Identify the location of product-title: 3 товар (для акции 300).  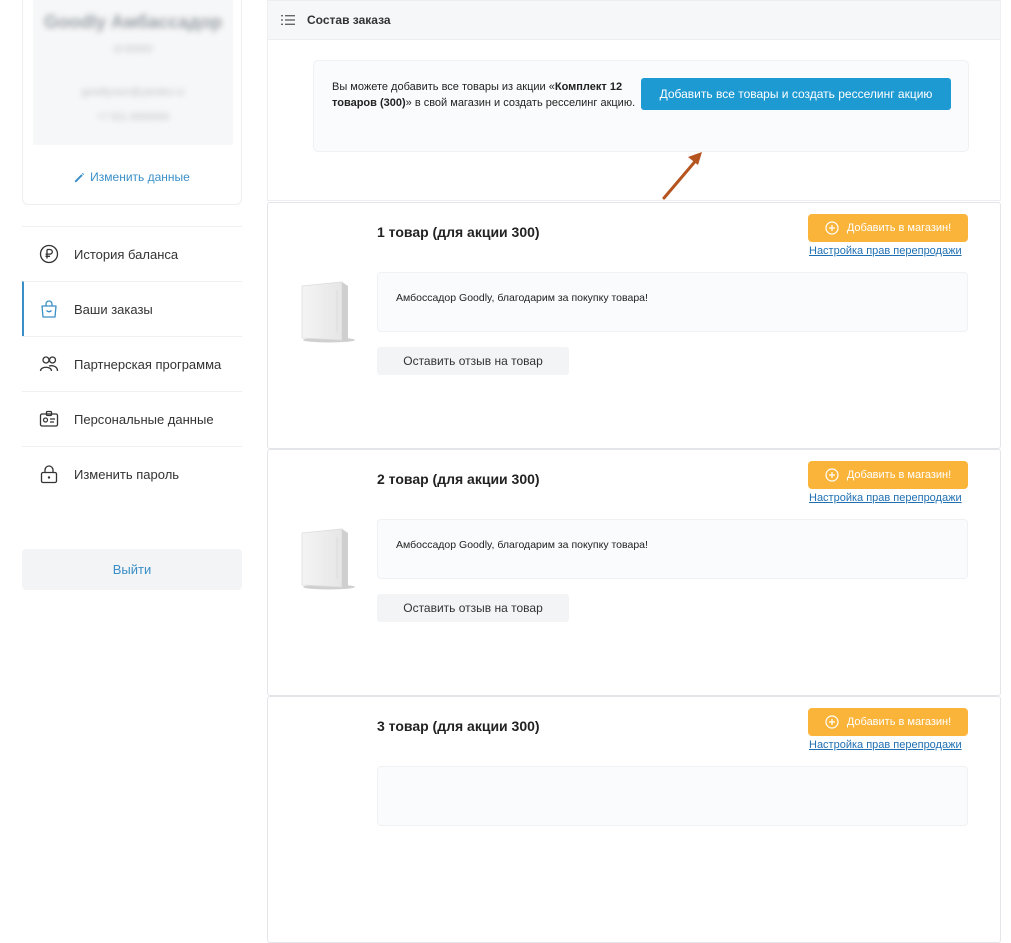
(458, 726).